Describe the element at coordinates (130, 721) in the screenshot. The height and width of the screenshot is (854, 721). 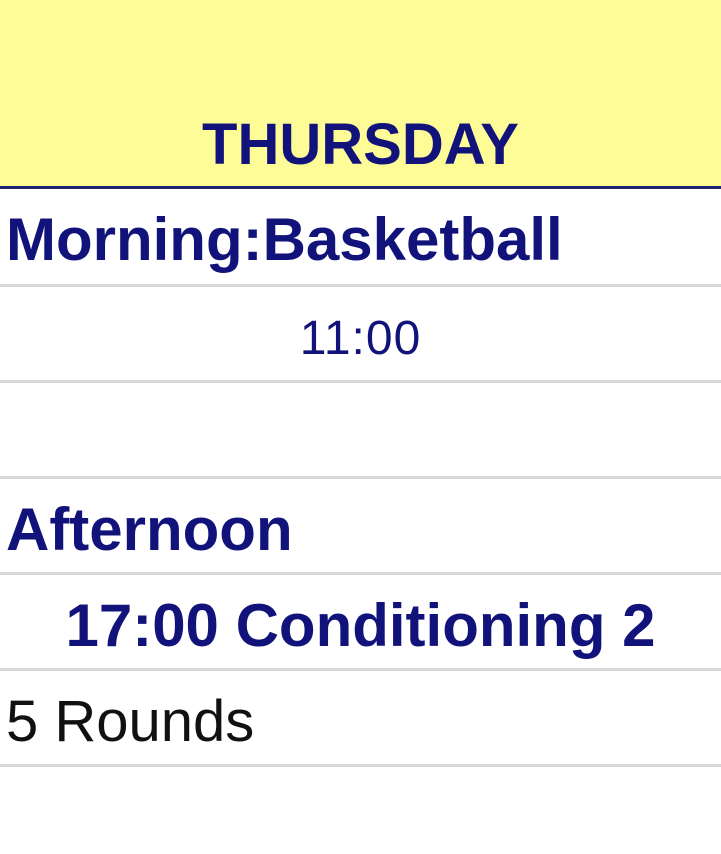
I see `afternoon-detail: 5 Rounds` at that location.